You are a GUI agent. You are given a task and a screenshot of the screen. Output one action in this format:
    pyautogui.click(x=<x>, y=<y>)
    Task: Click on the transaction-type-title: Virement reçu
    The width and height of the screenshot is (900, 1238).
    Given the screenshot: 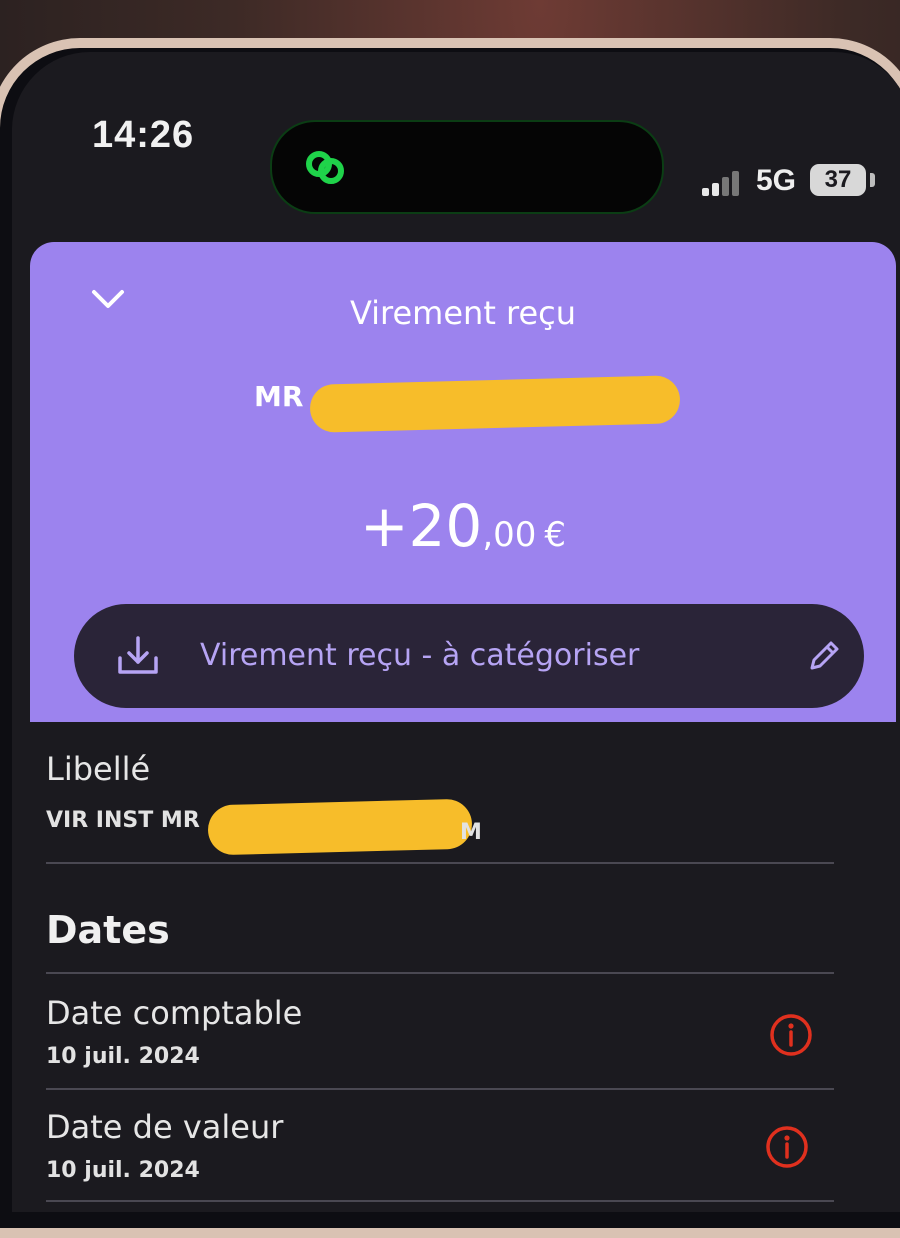 What is the action you would take?
    pyautogui.click(x=463, y=313)
    